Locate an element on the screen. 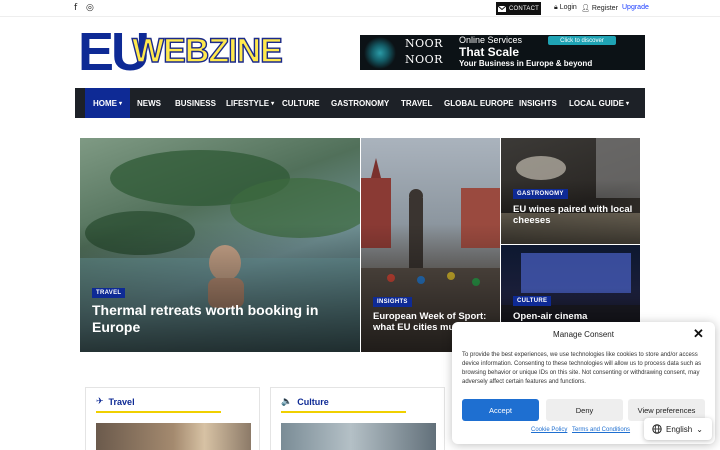 The height and width of the screenshot is (450, 720). nav-global-europe: GLOBAL EUROPE is located at coordinates (479, 103).